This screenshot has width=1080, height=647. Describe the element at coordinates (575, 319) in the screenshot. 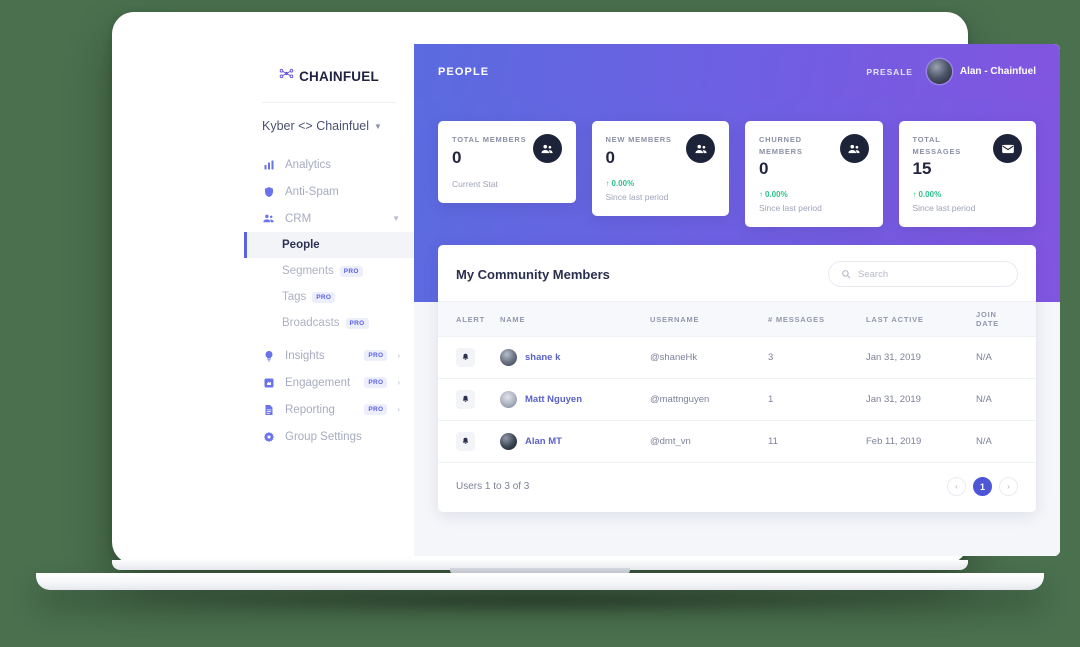

I see `column-header-name: NAME` at that location.